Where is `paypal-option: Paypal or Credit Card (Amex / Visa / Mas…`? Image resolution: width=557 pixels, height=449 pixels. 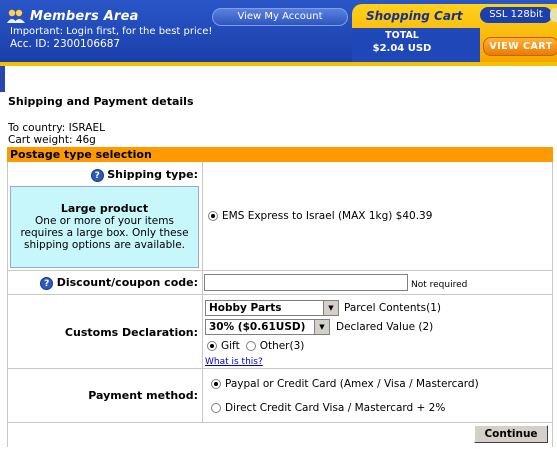
paypal-option: Paypal or Credit Card (Amex / Visa / Mas… is located at coordinates (345, 384).